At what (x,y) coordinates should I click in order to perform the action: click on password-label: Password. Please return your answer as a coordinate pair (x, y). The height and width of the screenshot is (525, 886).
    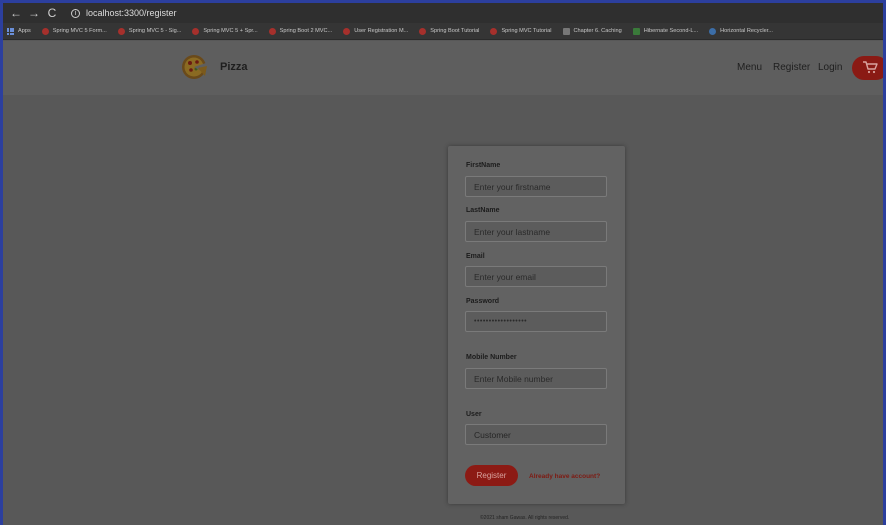
    Looking at the image, I should click on (483, 301).